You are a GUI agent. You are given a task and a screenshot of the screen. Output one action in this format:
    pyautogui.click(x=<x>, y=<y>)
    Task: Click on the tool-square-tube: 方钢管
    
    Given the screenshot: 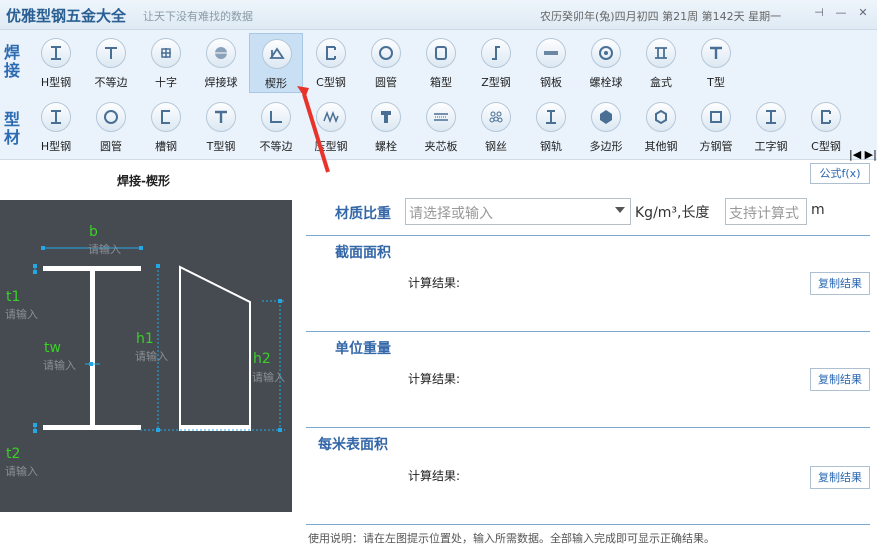 What is the action you would take?
    pyautogui.click(x=716, y=127)
    